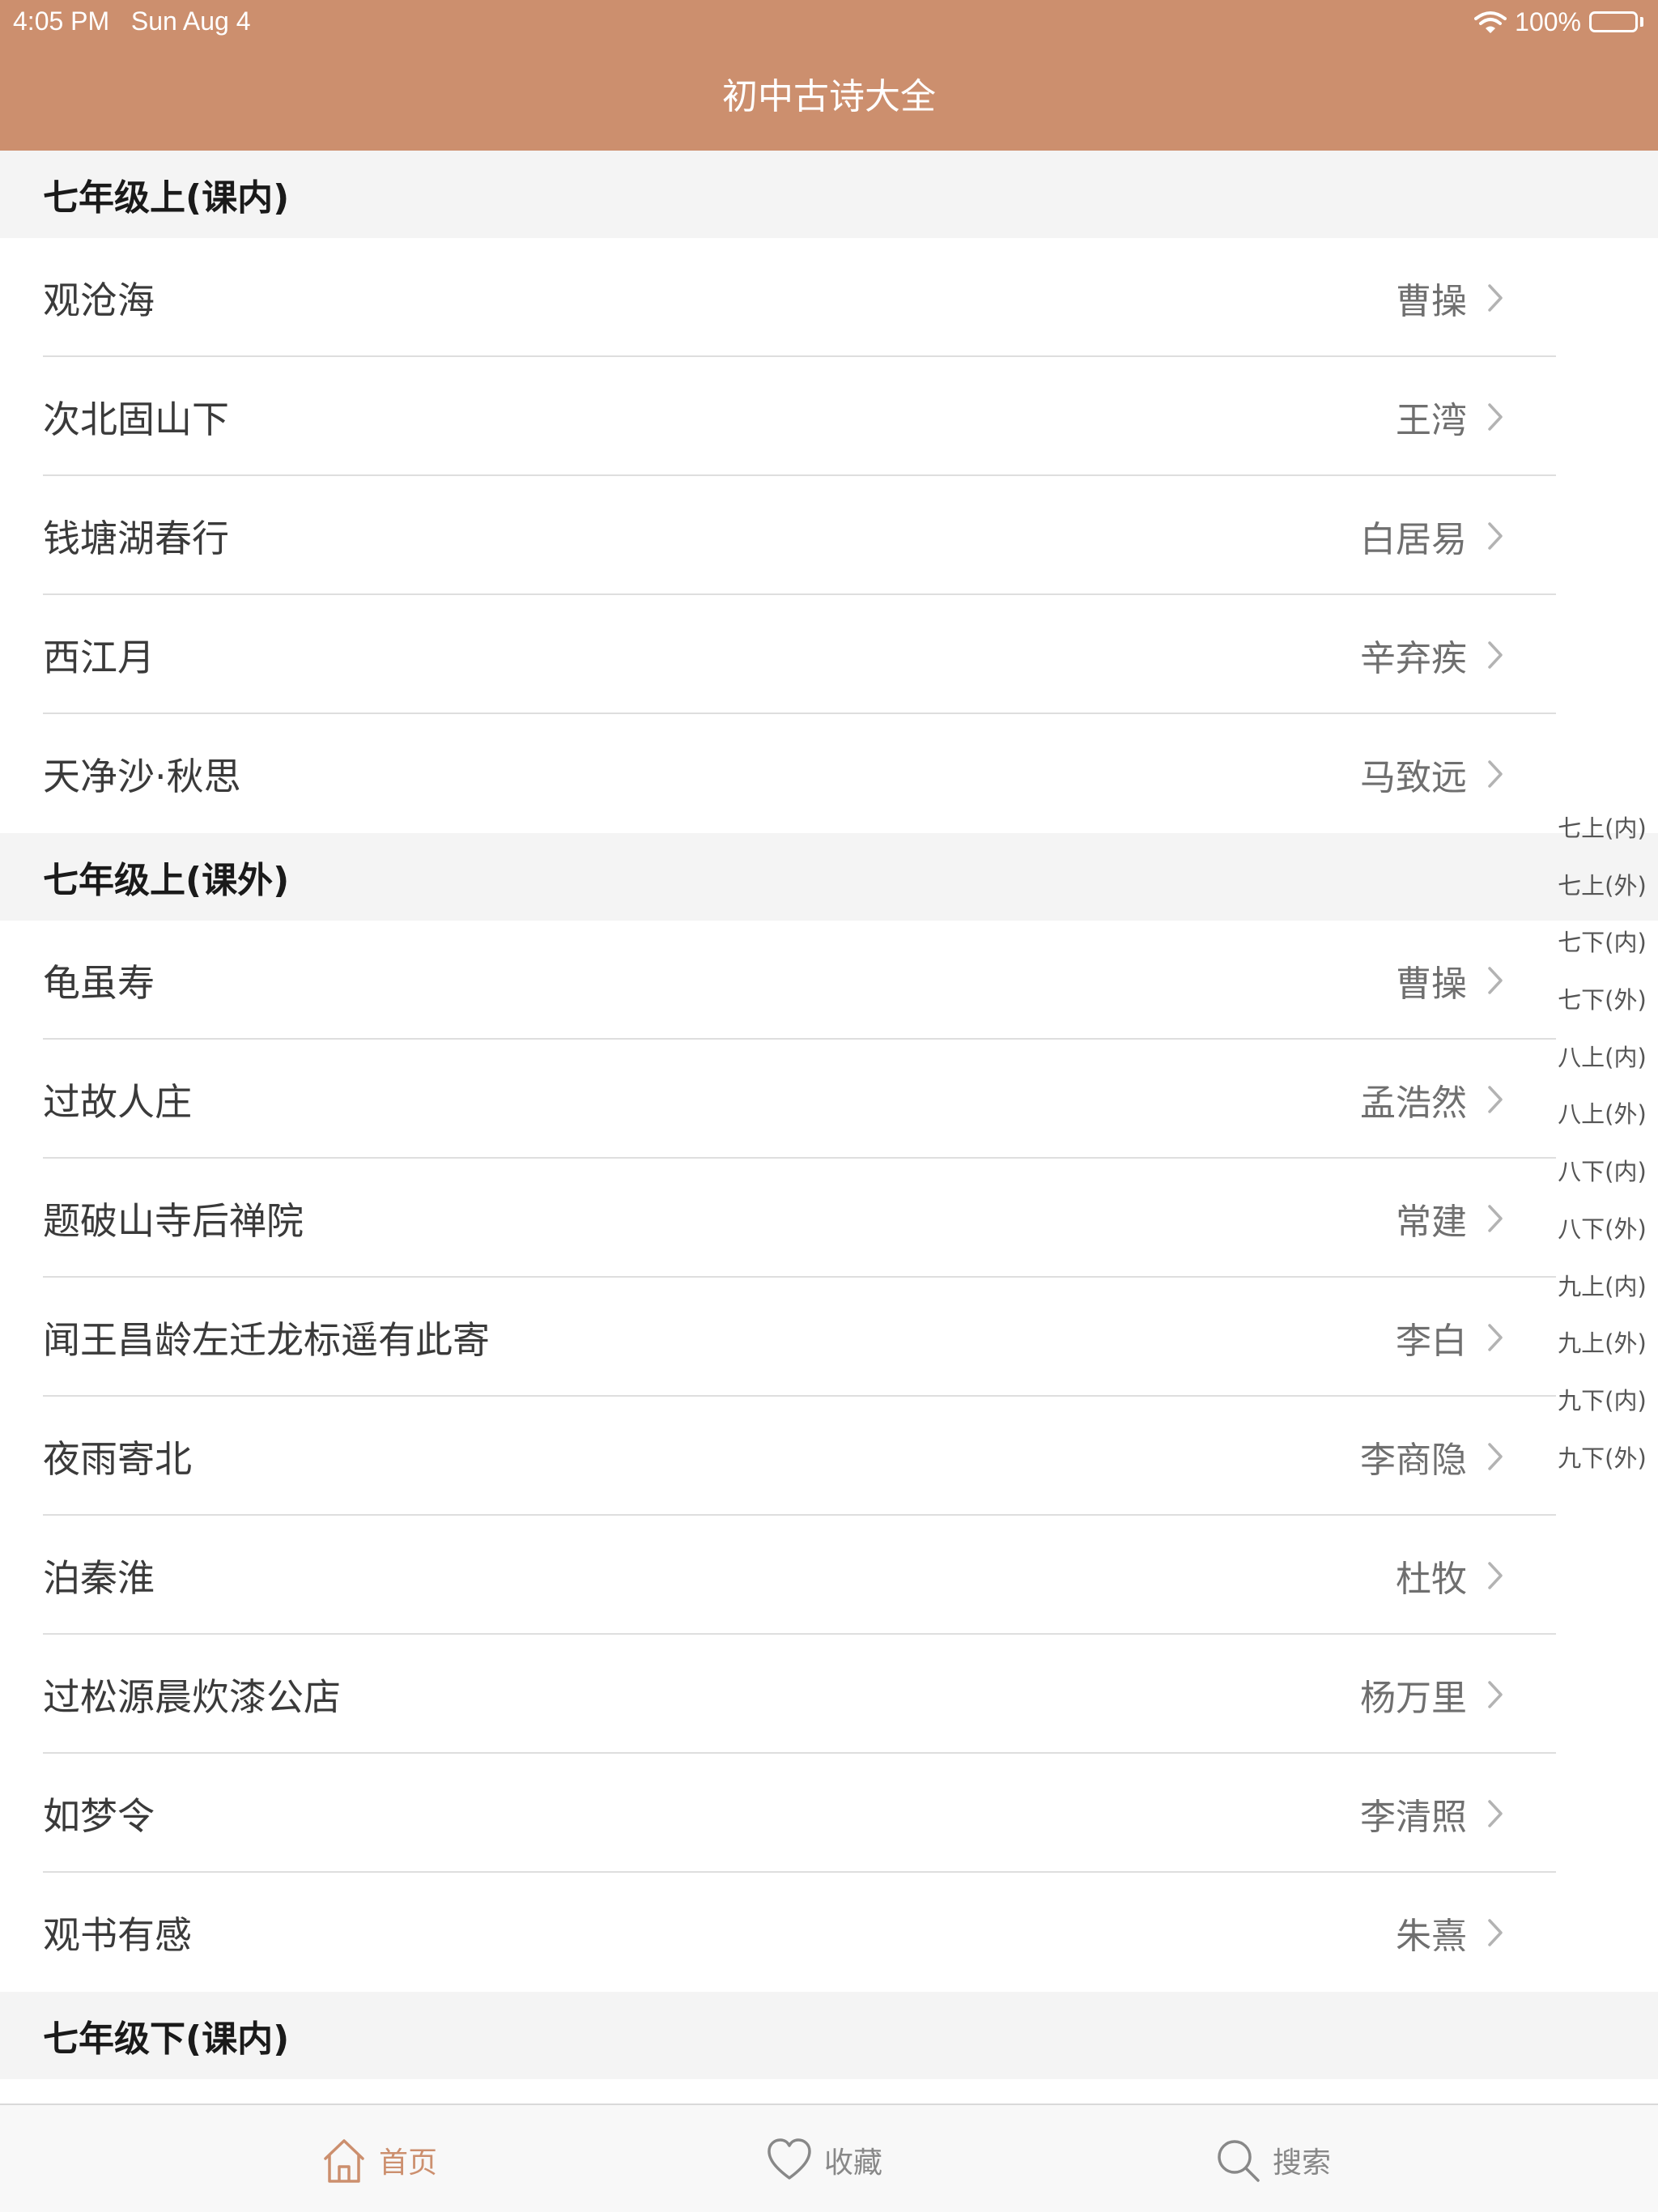  Describe the element at coordinates (1602, 829) in the screenshot. I see `index-item: 七上(内)` at that location.